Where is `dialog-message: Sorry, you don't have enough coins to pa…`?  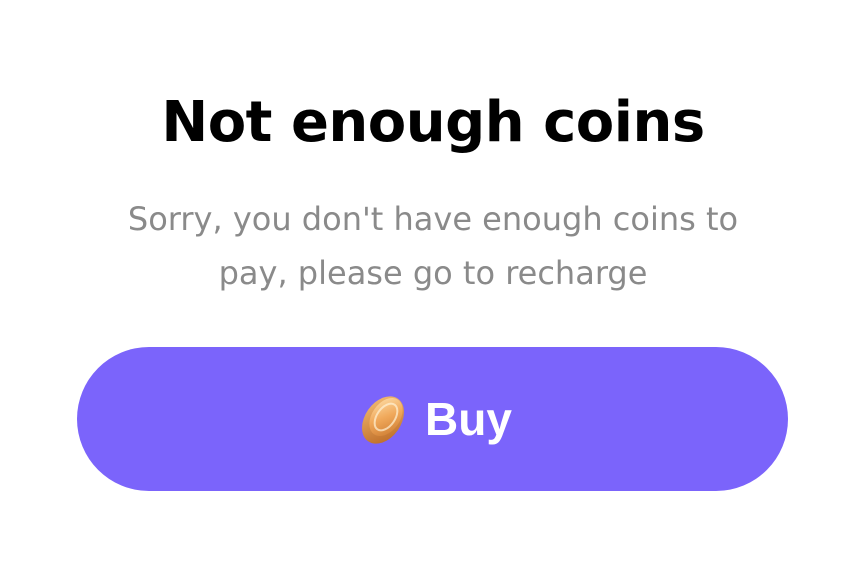
dialog-message: Sorry, you don't have enough coins to pa… is located at coordinates (433, 246).